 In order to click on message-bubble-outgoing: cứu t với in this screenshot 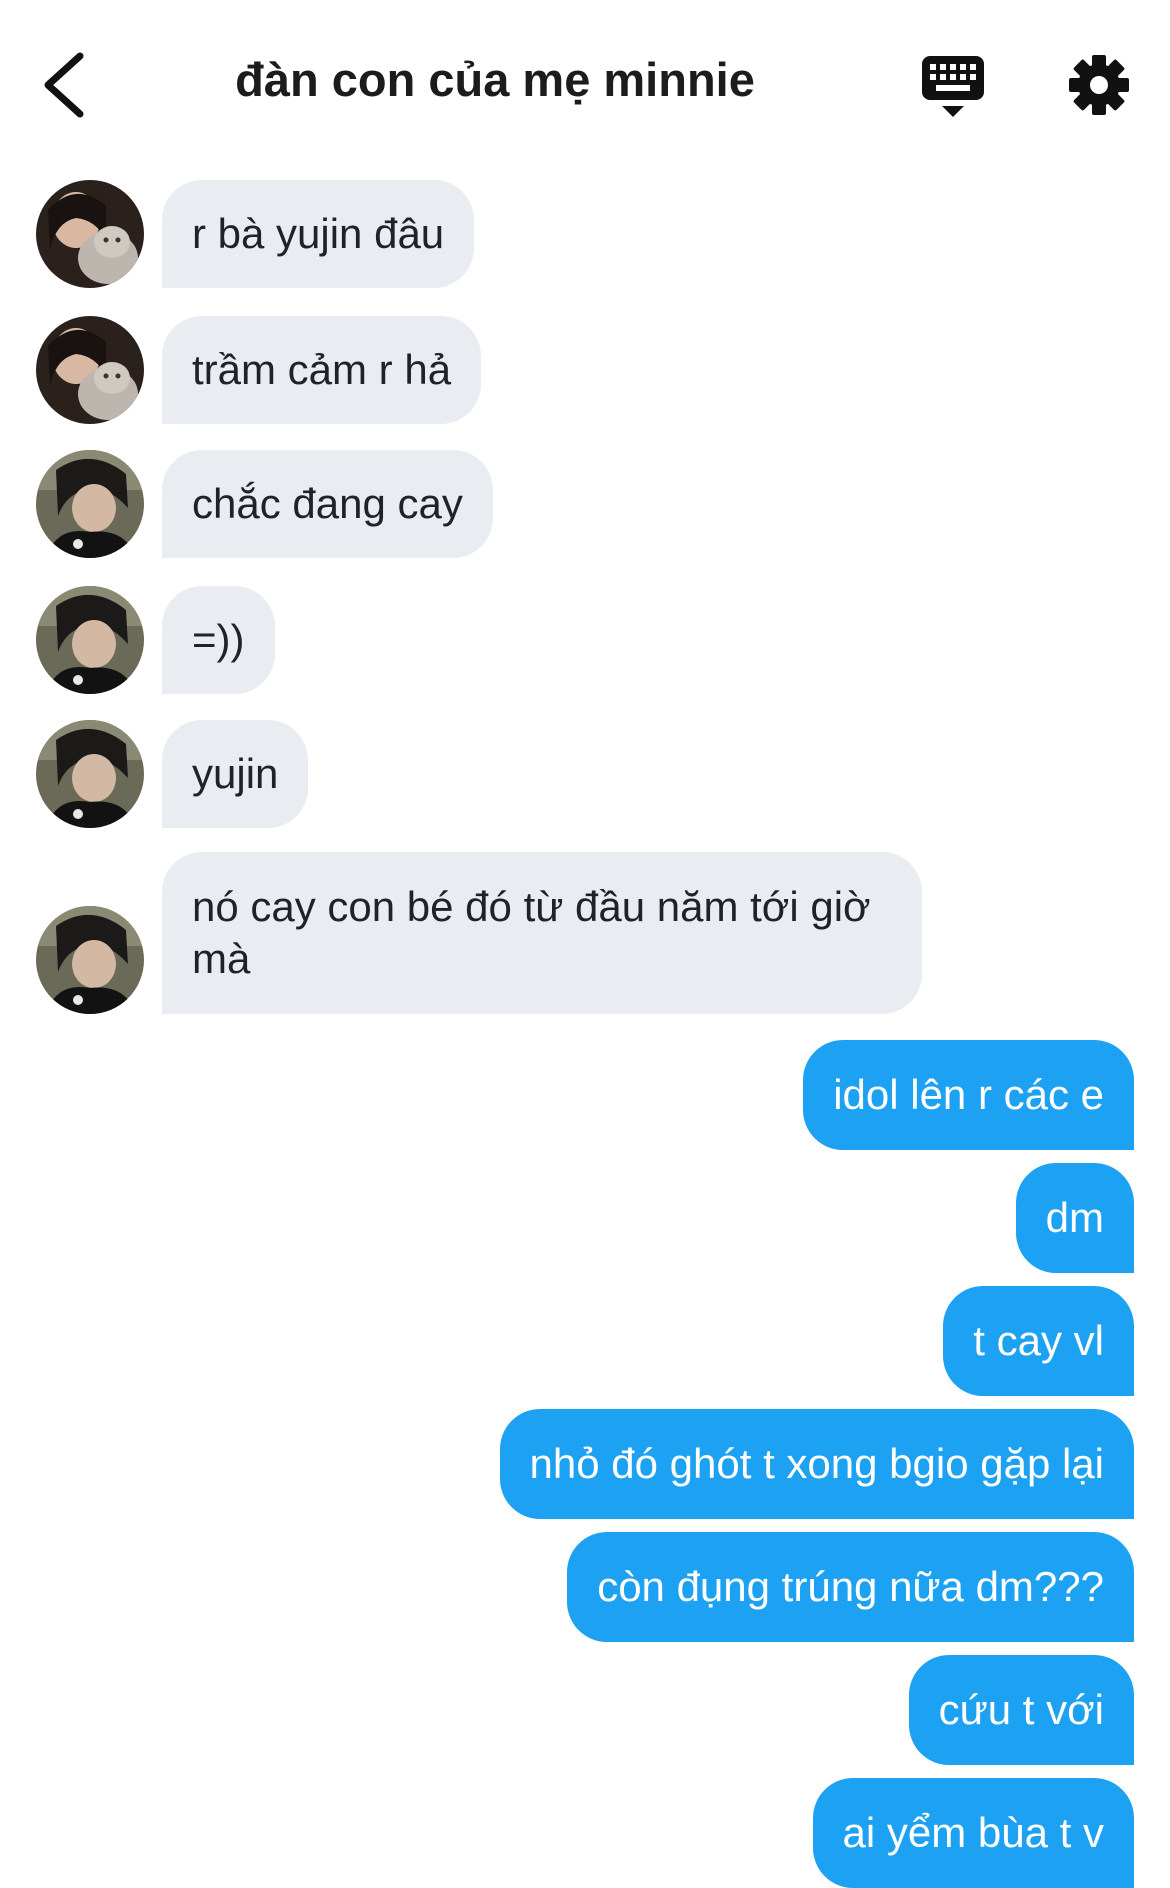, I will do `click(1021, 1710)`.